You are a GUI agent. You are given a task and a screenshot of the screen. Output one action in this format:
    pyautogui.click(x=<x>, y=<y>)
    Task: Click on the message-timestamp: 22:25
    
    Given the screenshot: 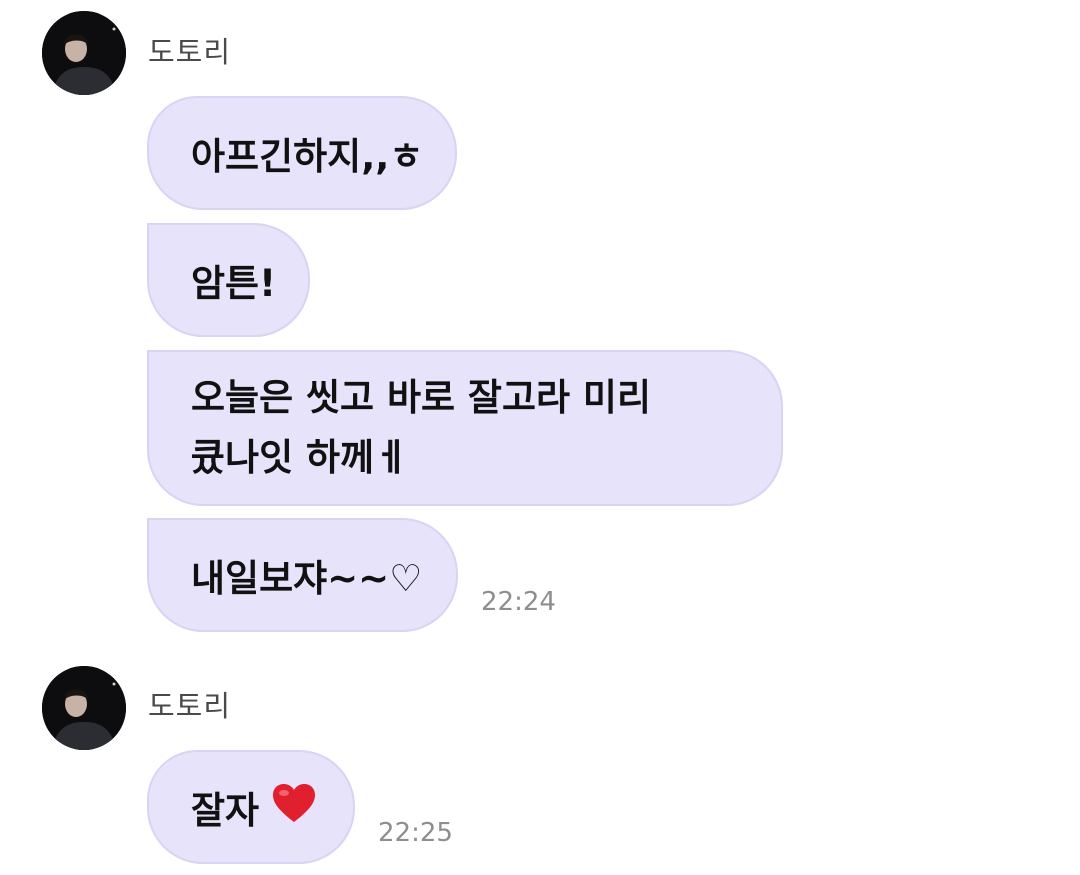 What is the action you would take?
    pyautogui.click(x=415, y=833)
    